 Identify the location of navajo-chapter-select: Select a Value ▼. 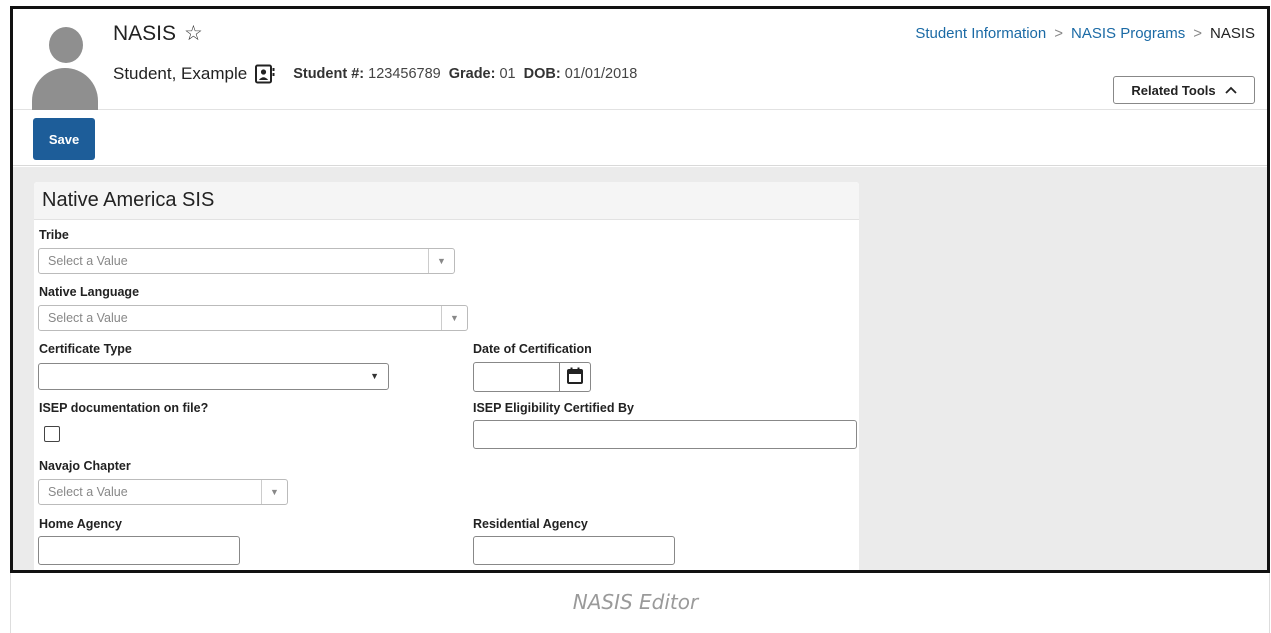
(163, 492).